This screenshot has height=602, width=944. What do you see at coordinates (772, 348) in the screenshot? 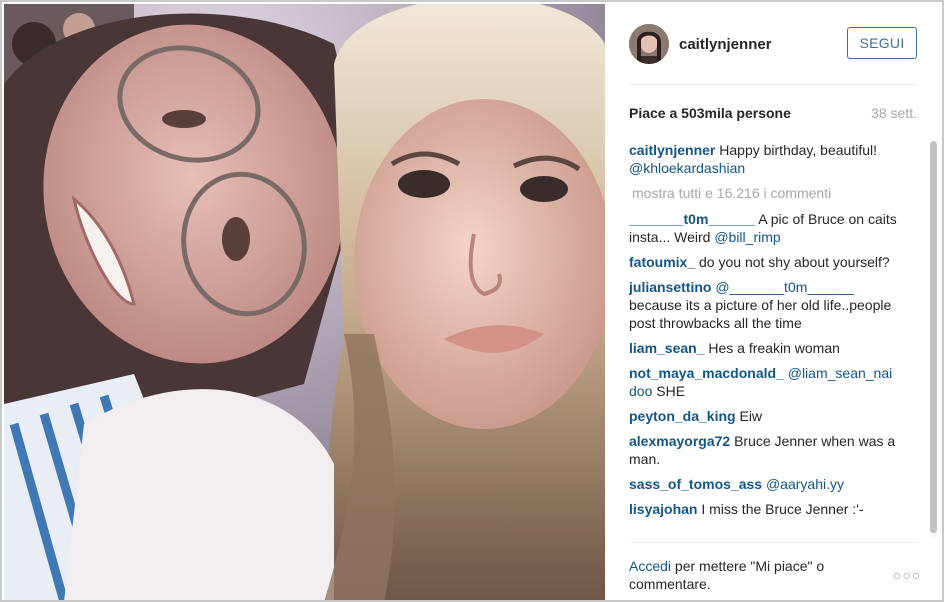
I see `comment-text: Hes a freakin woman` at bounding box center [772, 348].